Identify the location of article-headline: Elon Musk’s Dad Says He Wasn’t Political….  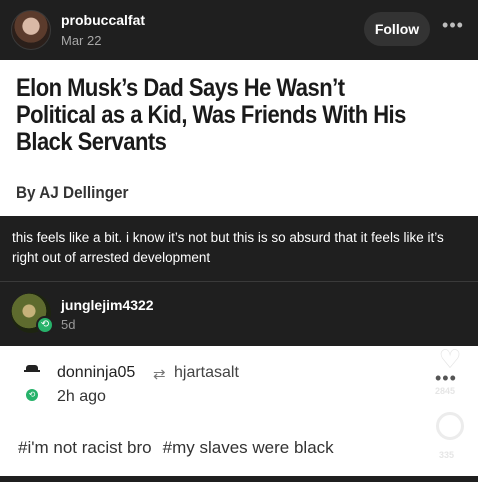
(211, 115).